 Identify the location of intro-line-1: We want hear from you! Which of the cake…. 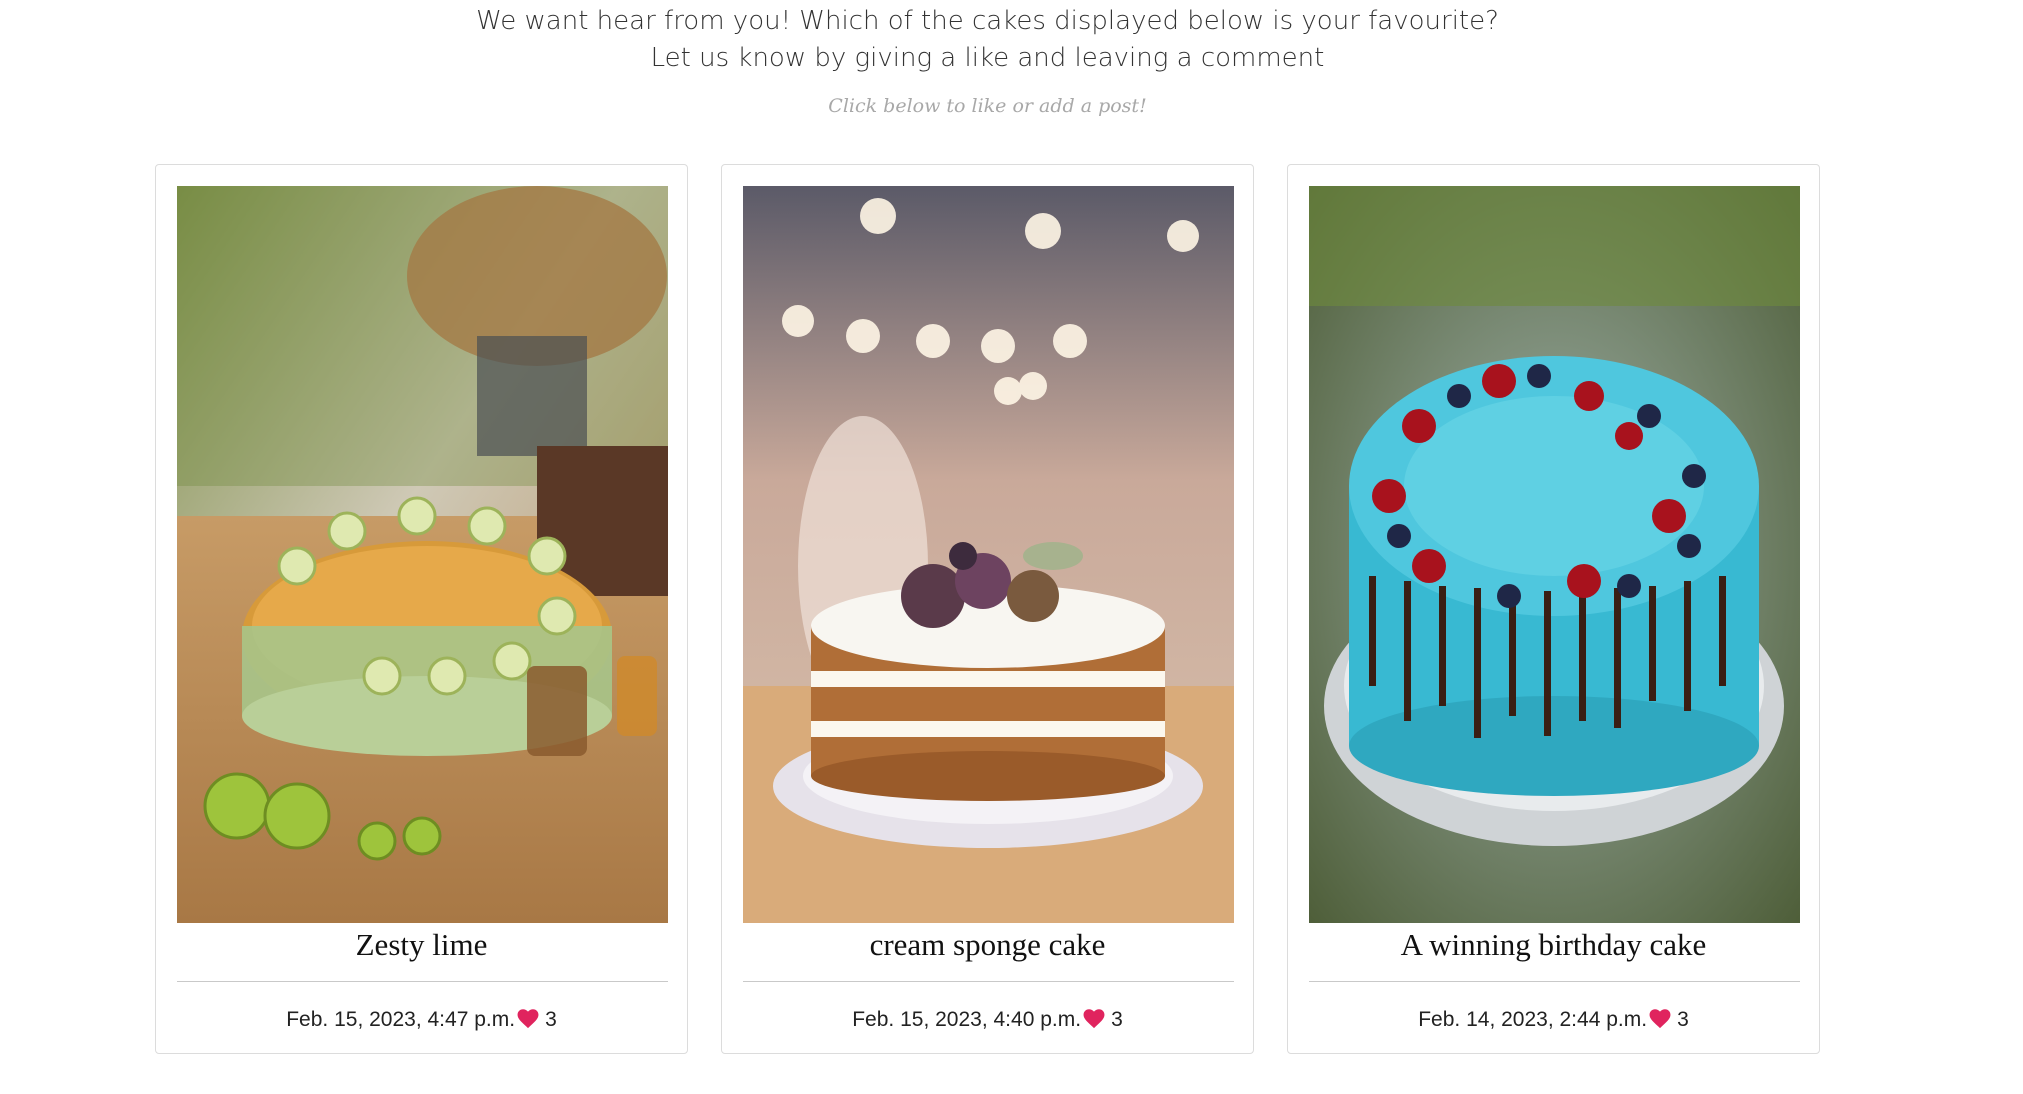
(987, 21).